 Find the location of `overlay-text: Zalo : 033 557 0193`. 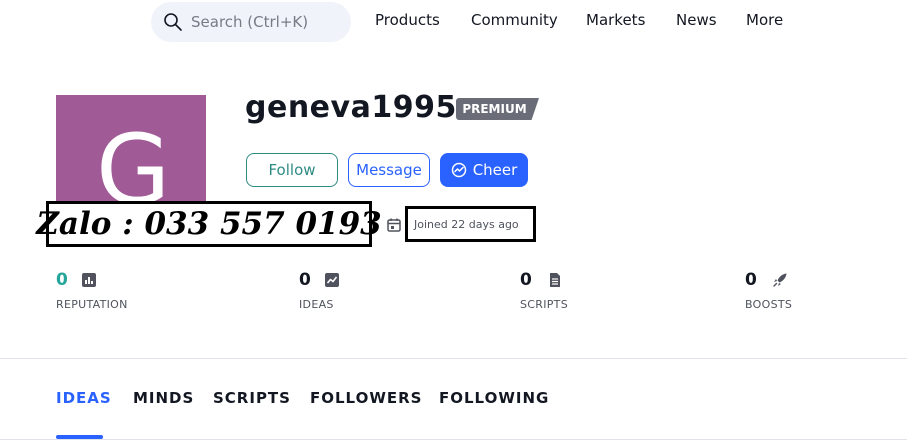

overlay-text: Zalo : 033 557 0193 is located at coordinates (209, 224).